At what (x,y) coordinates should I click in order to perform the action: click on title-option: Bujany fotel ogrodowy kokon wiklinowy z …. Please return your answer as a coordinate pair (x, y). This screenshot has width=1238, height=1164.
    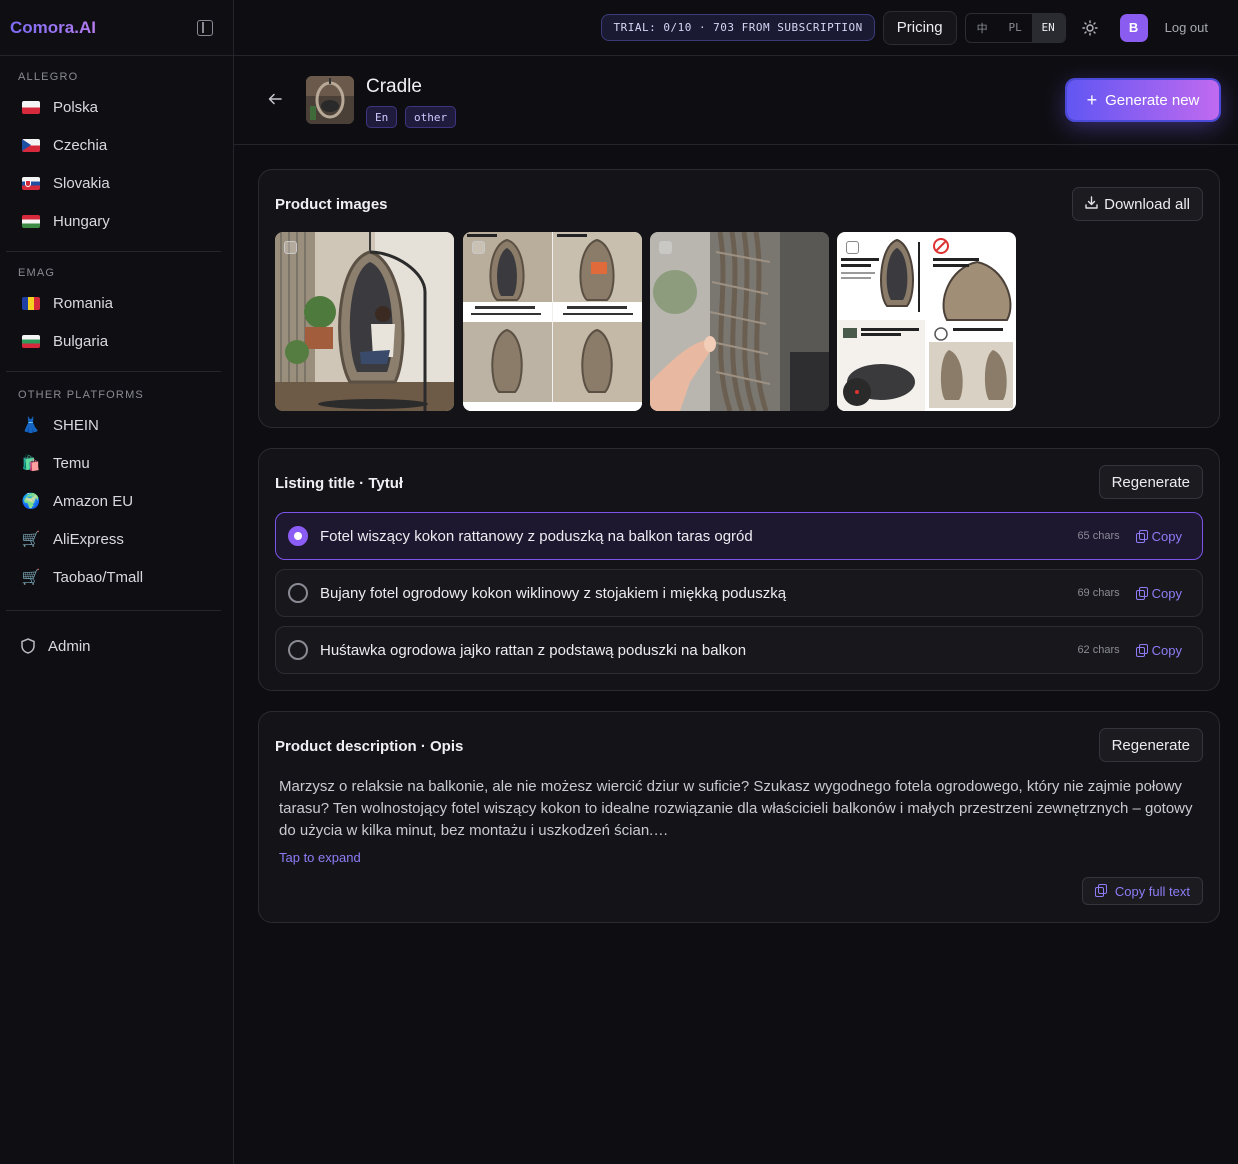
    Looking at the image, I should click on (739, 593).